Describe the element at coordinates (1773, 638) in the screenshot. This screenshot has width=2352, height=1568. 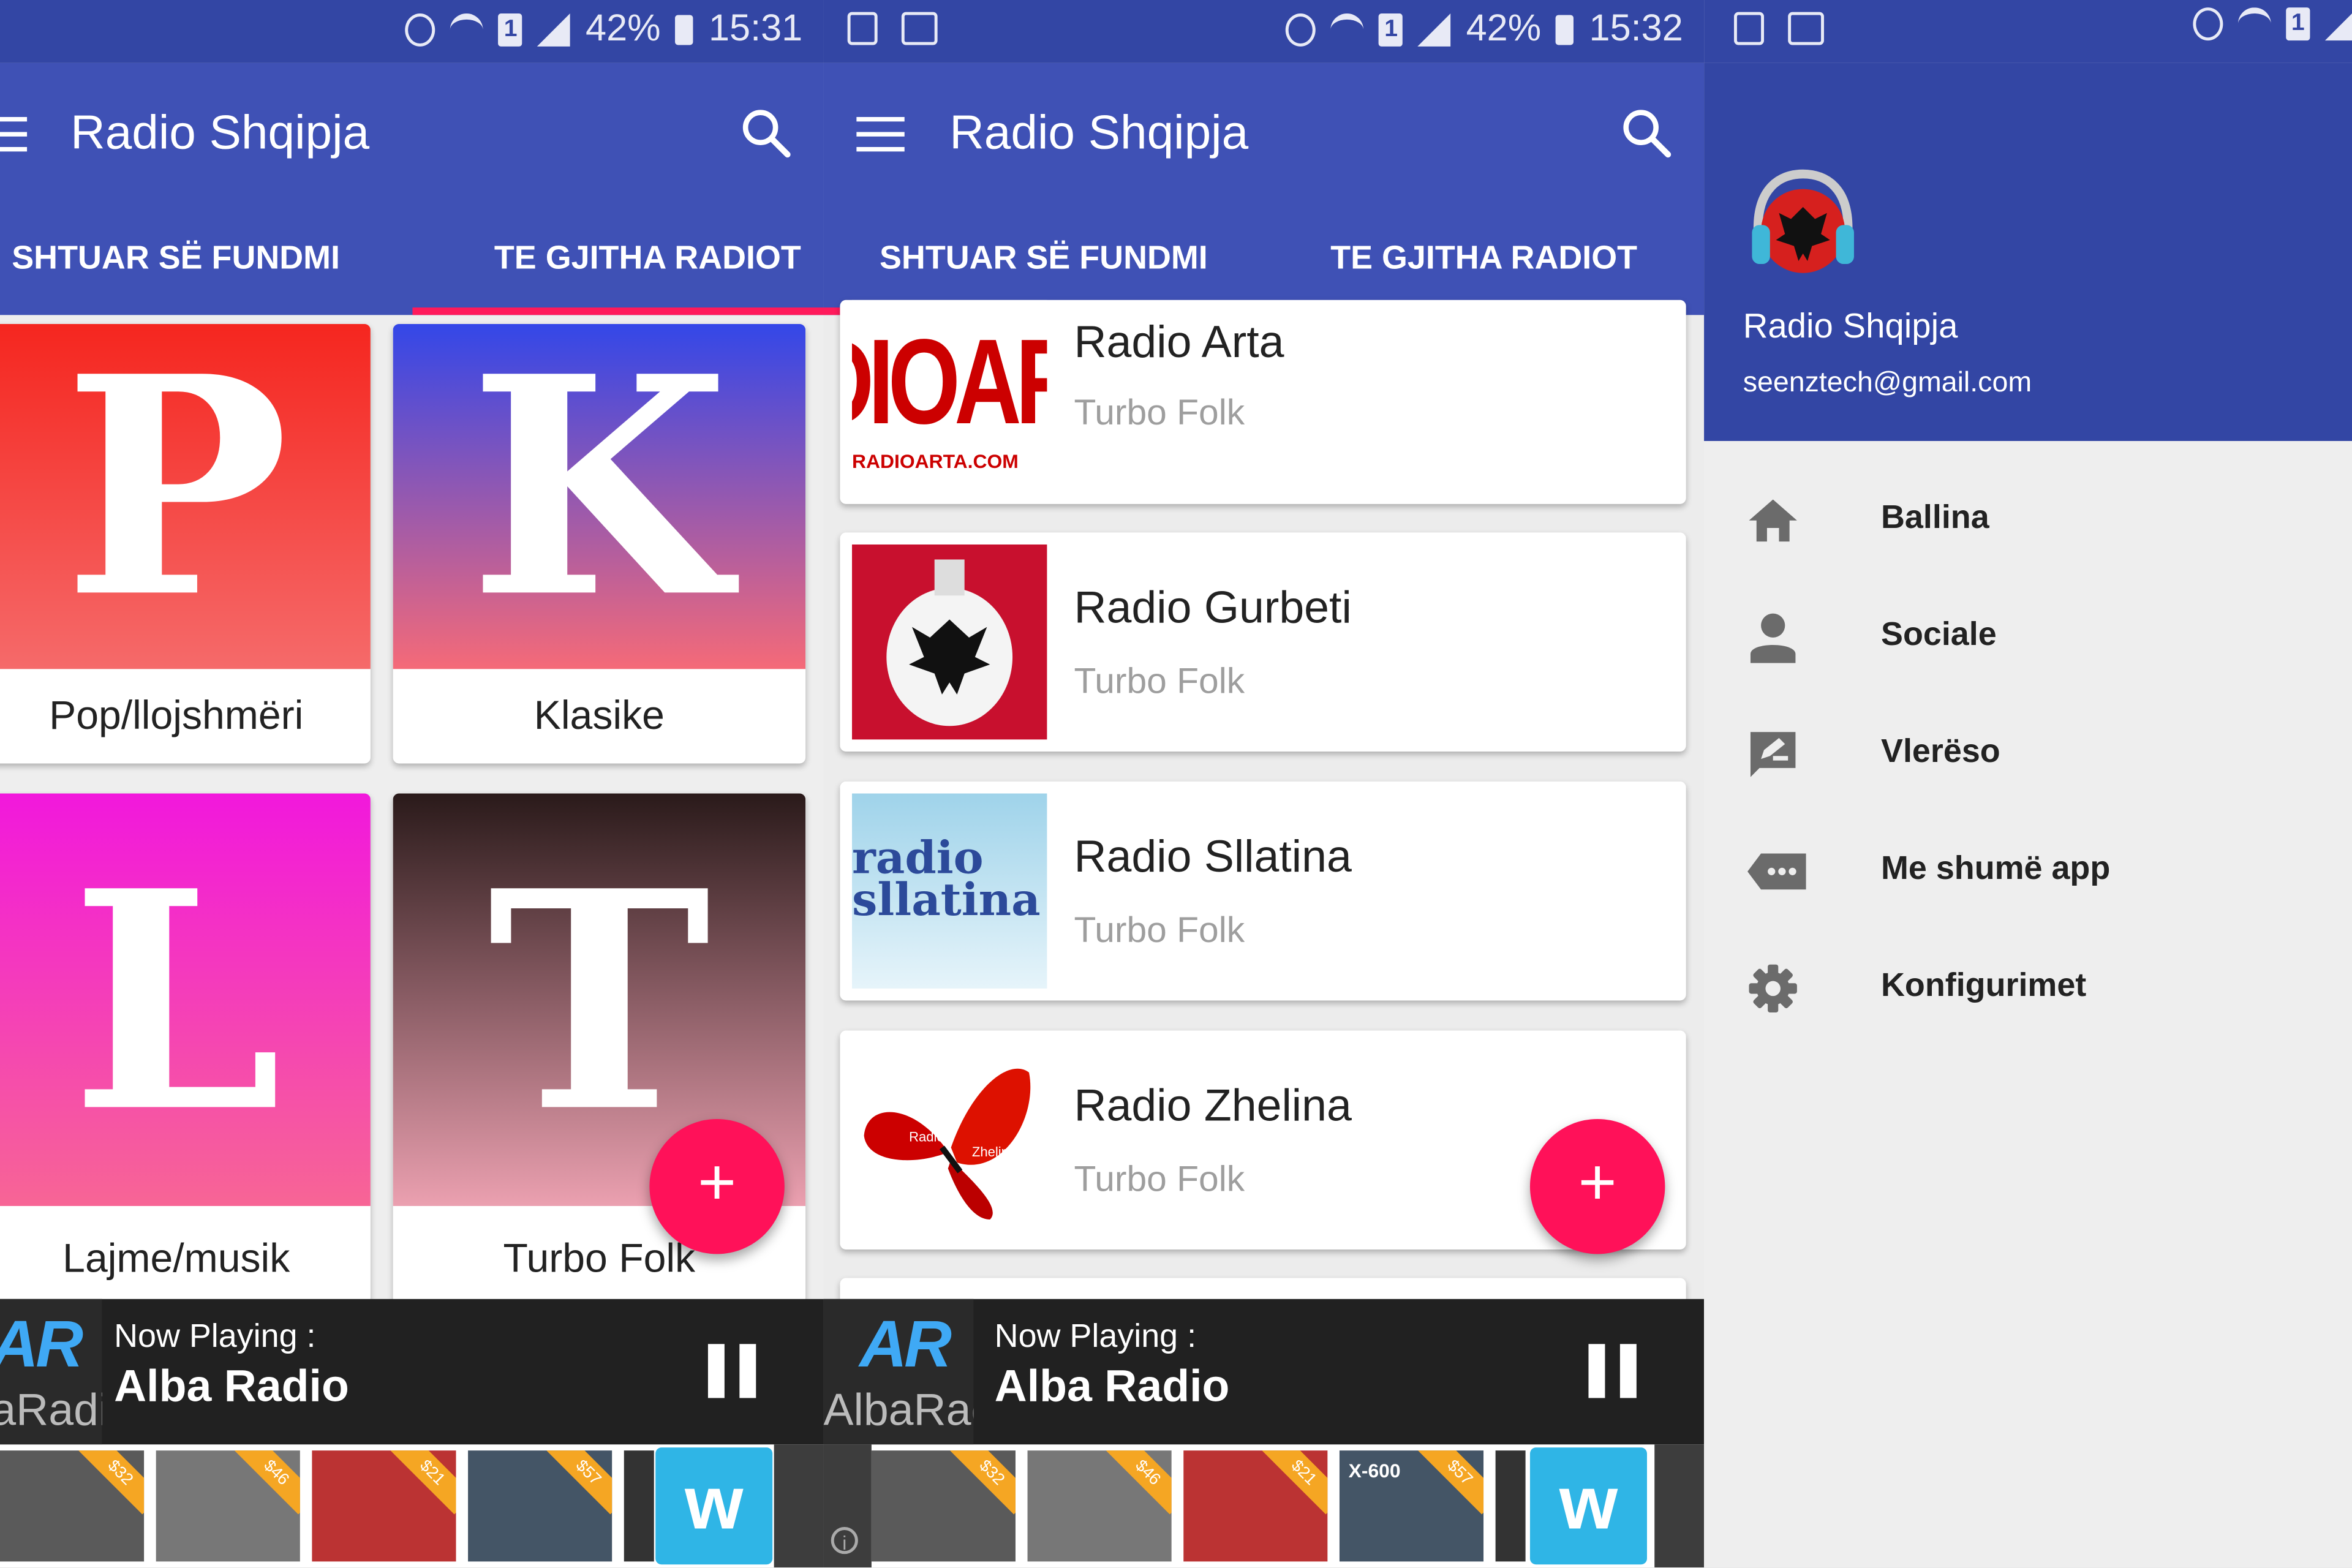
I see `person-icon` at that location.